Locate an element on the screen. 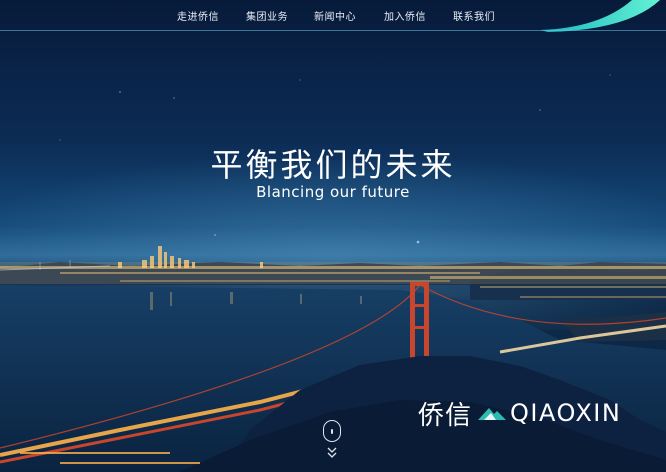  top-nav: 走进侨信 集团业务 新闻中心 加入侨信 联系我们 is located at coordinates (333, 16).